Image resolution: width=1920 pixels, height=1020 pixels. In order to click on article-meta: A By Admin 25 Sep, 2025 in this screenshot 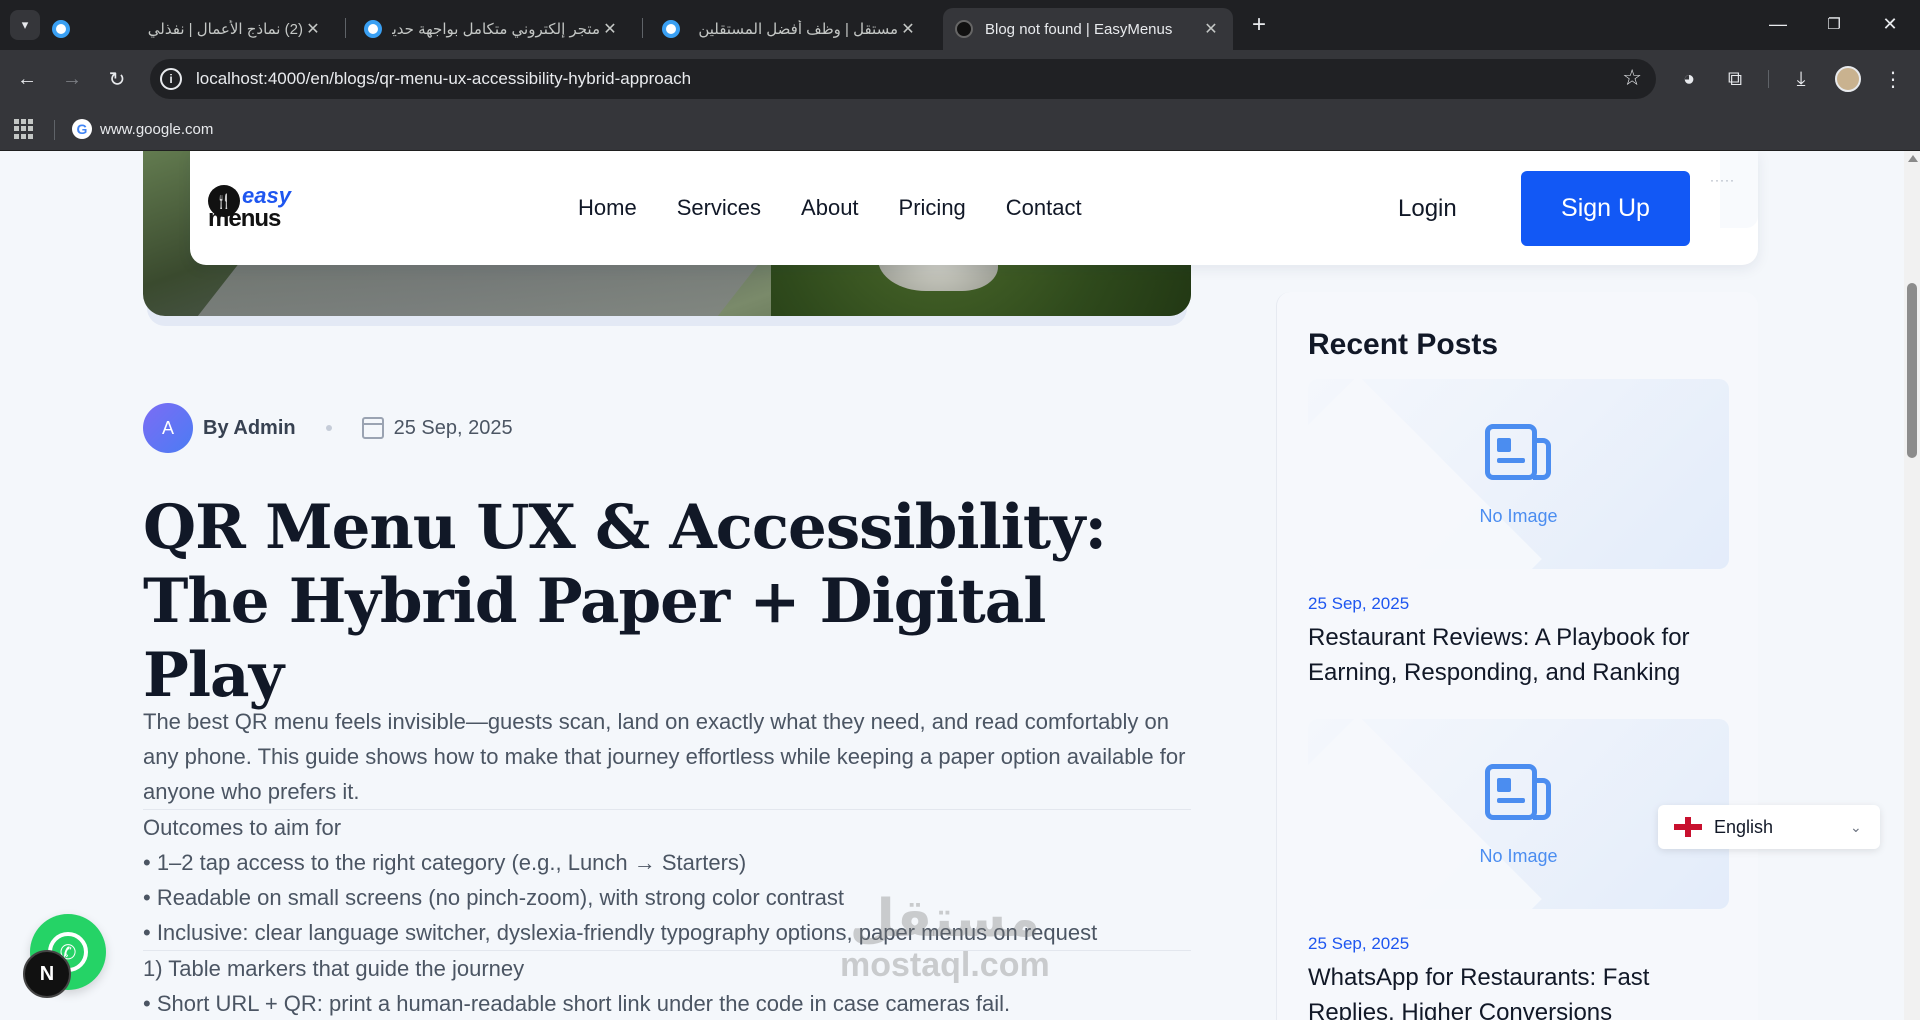, I will do `click(328, 428)`.